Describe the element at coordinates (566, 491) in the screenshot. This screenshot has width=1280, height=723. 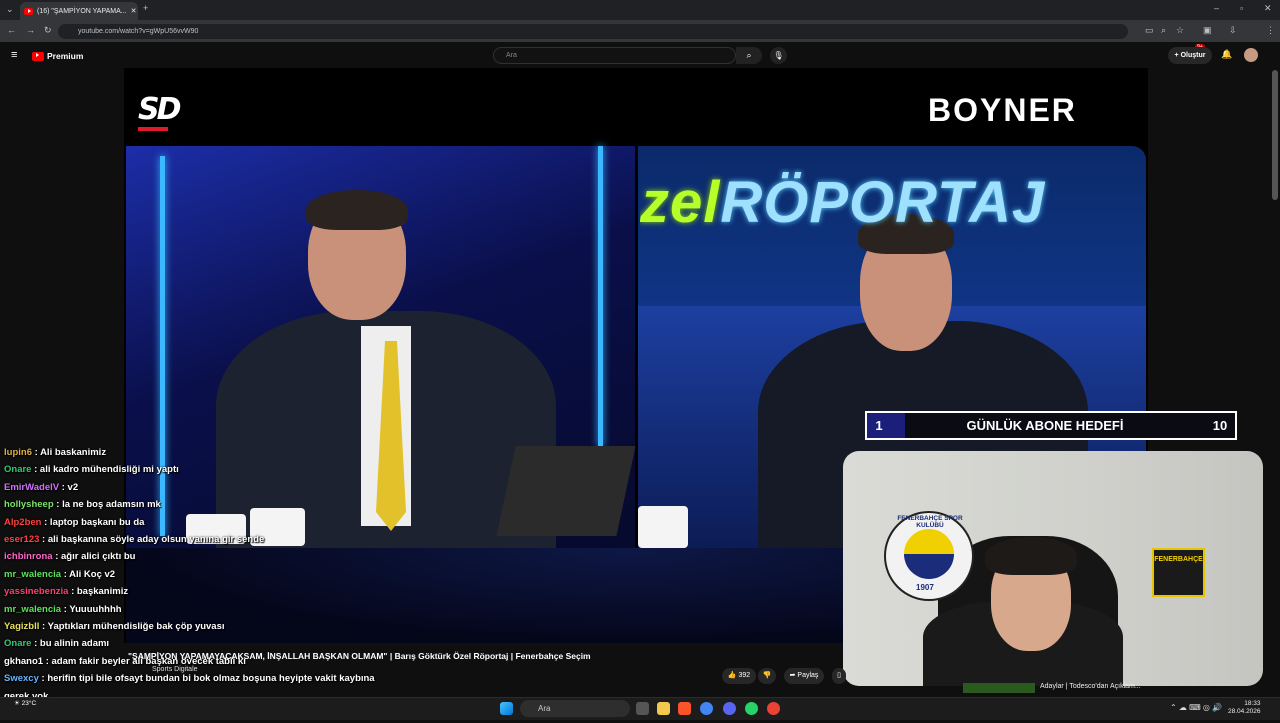
I see `laptop` at that location.